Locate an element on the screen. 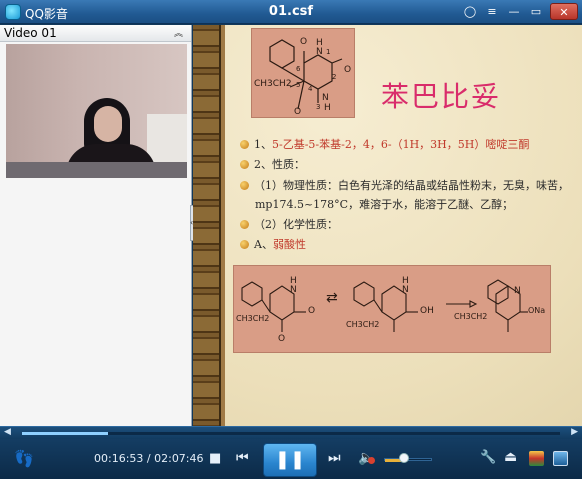 This screenshot has height=479, width=582. video-desk is located at coordinates (96, 170).